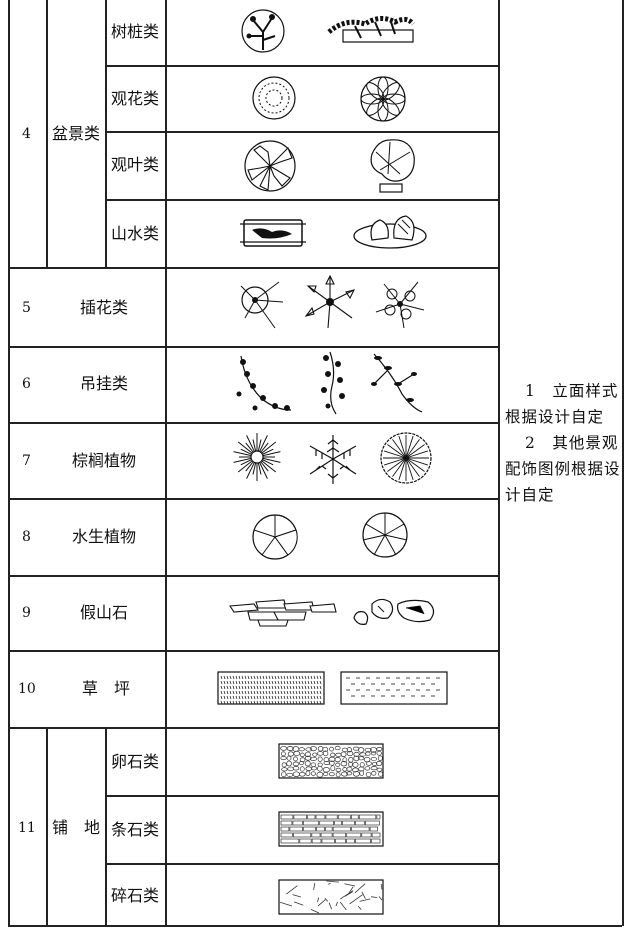 Image resolution: width=631 pixels, height=930 pixels. Describe the element at coordinates (331, 829) in the screenshot. I see `strip-stone-paving-symbol` at that location.